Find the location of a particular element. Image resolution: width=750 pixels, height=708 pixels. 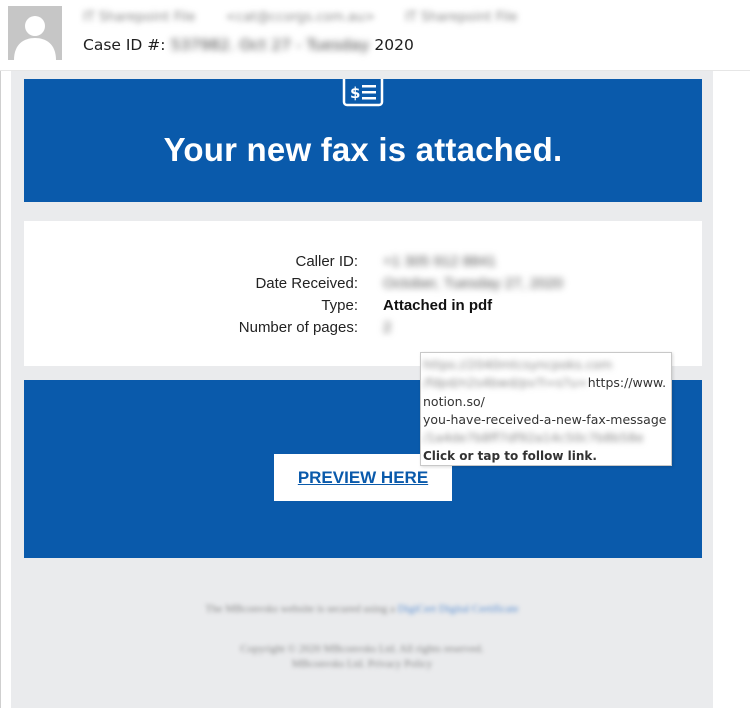

footer-certificate-link: DigiCert Digital Certificate is located at coordinates (458, 609).